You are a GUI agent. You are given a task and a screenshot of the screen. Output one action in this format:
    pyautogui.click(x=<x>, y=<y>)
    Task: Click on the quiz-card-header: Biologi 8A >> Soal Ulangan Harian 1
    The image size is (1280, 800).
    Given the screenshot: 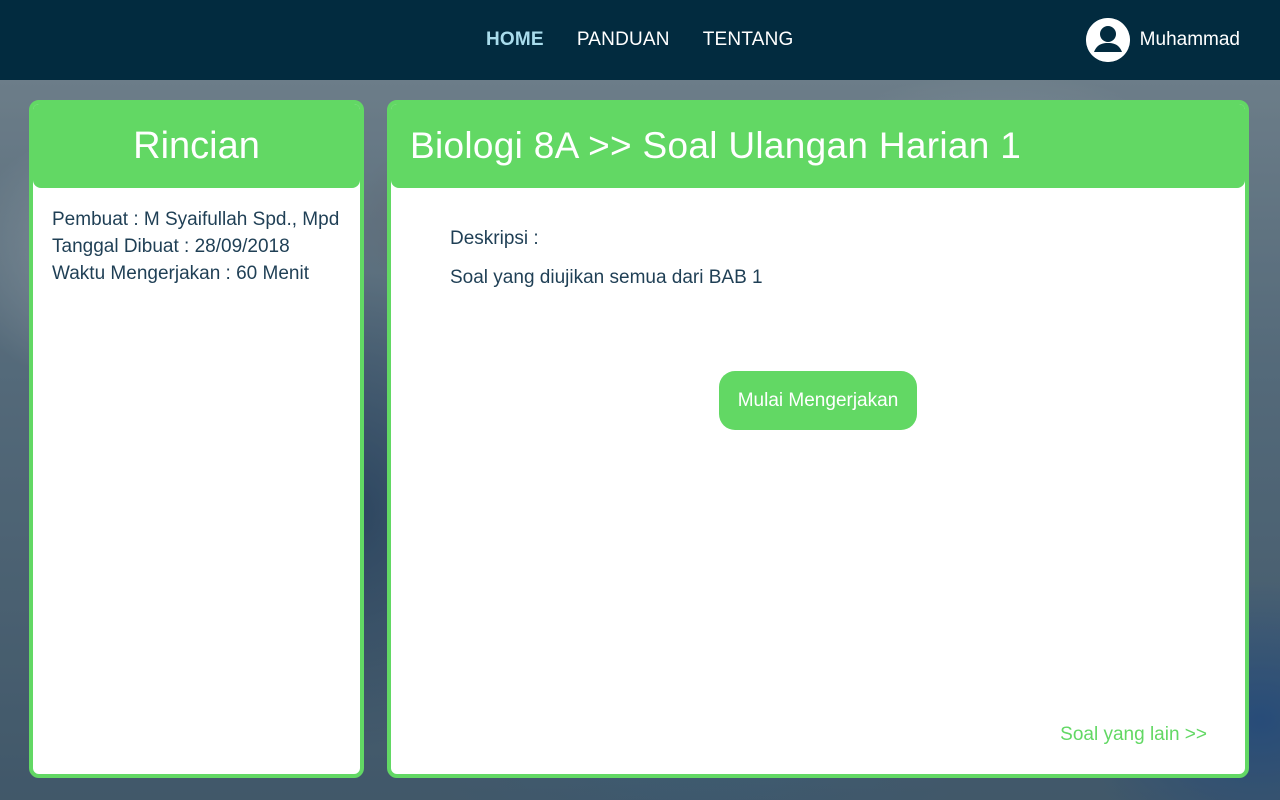 What is the action you would take?
    pyautogui.click(x=818, y=146)
    